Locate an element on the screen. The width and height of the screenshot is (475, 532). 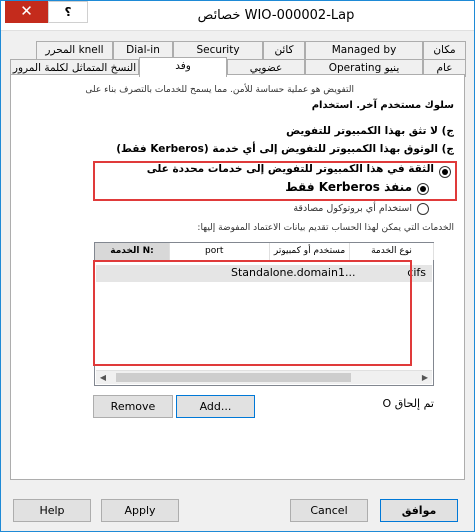
tab-object: كائن is located at coordinates (284, 50).